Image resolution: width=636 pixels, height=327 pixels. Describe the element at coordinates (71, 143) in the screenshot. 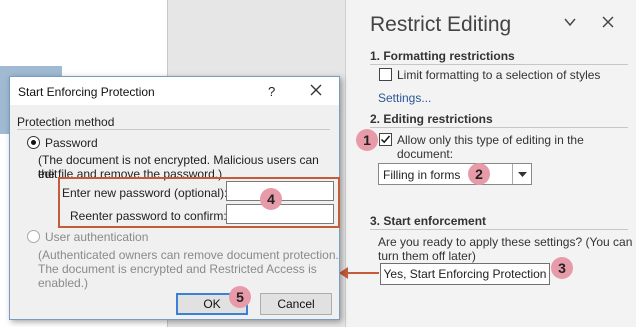

I see `password-option-label: Password` at that location.